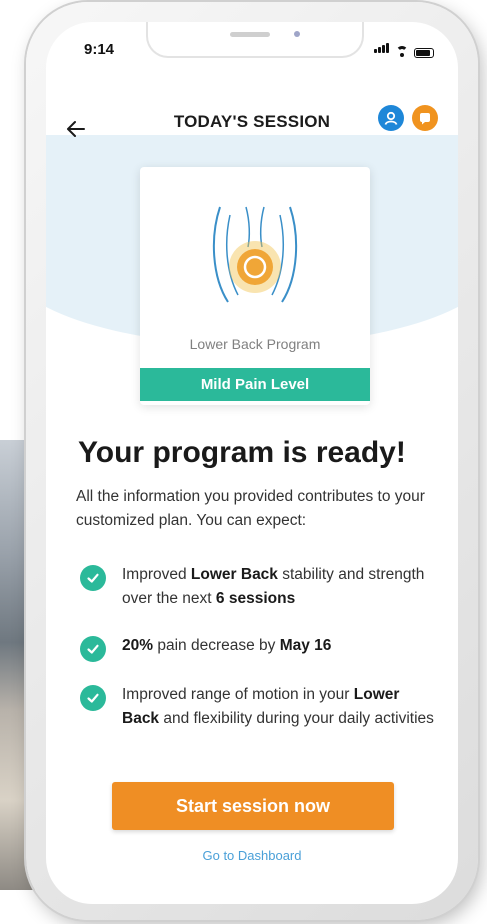  Describe the element at coordinates (255, 384) in the screenshot. I see `pain-level-badge: Mild Pain Level` at that location.